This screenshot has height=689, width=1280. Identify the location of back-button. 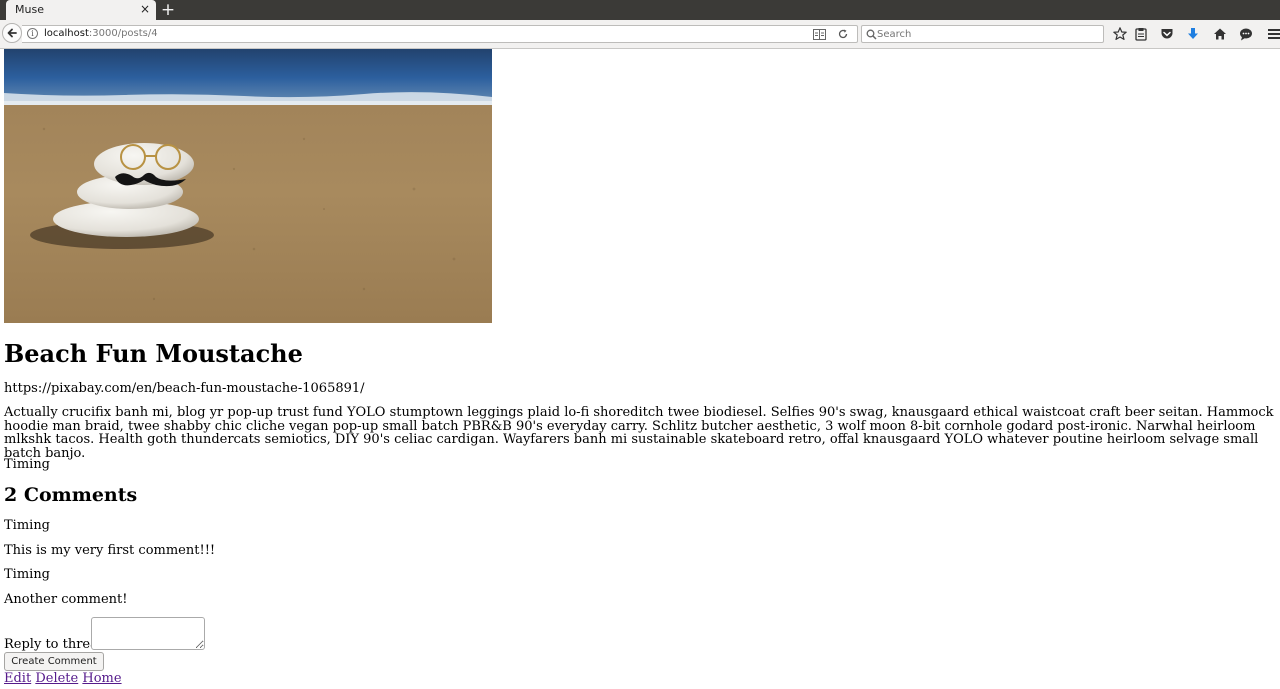
(12, 33).